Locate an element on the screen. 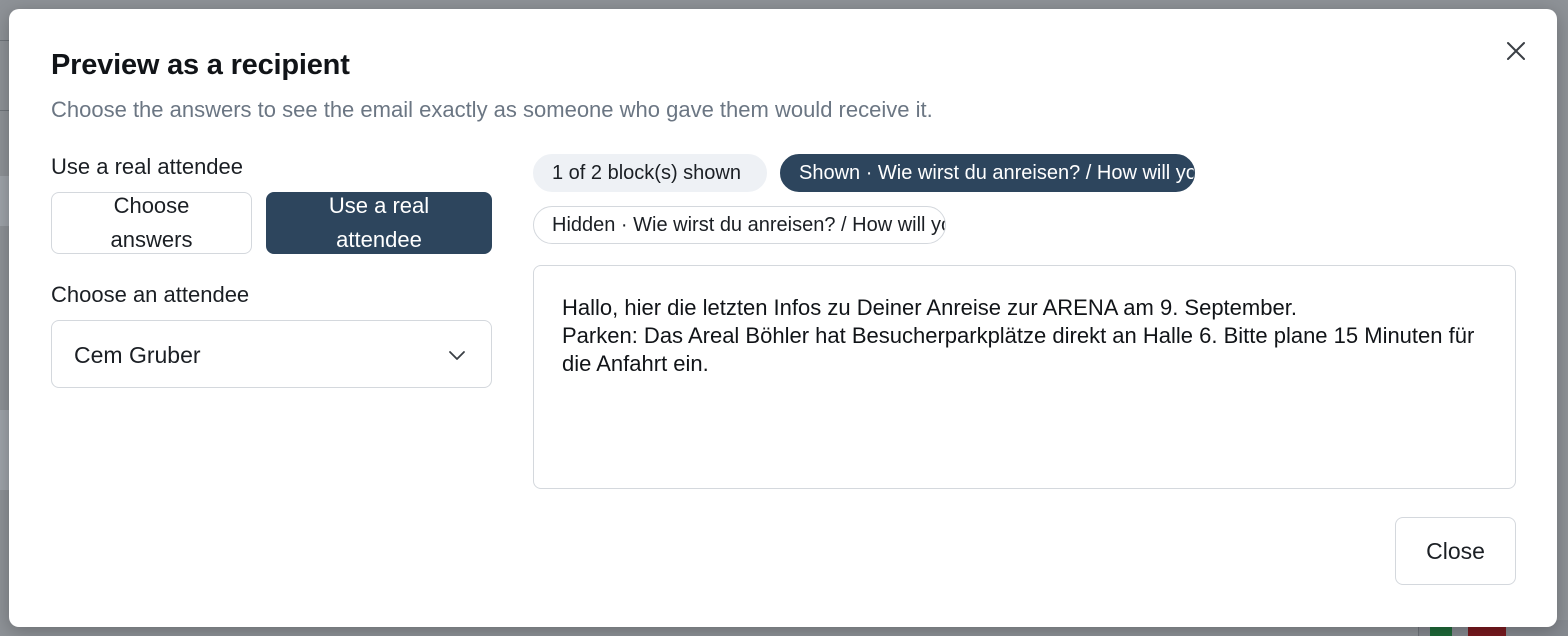 Image resolution: width=1568 pixels, height=636 pixels. mode-label: Use a real attendee is located at coordinates (147, 166).